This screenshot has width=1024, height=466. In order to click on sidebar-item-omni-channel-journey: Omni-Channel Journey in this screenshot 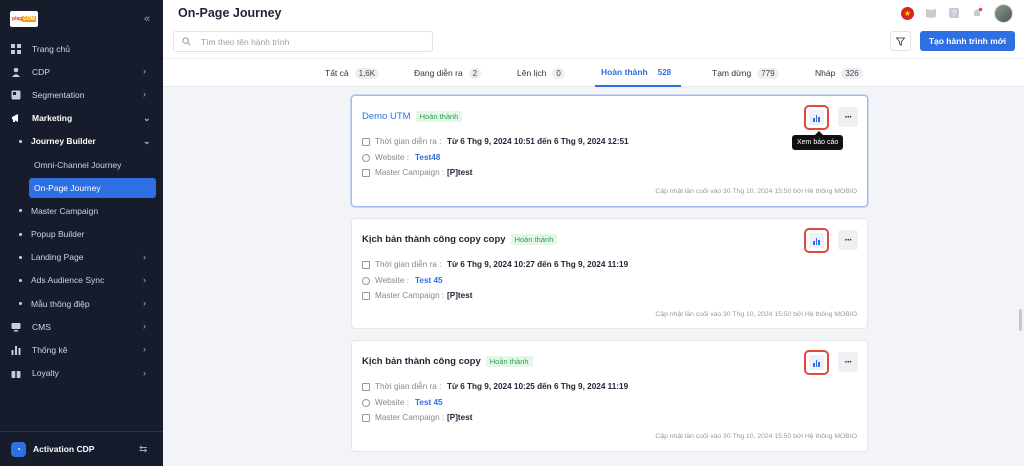, I will do `click(81, 164)`.